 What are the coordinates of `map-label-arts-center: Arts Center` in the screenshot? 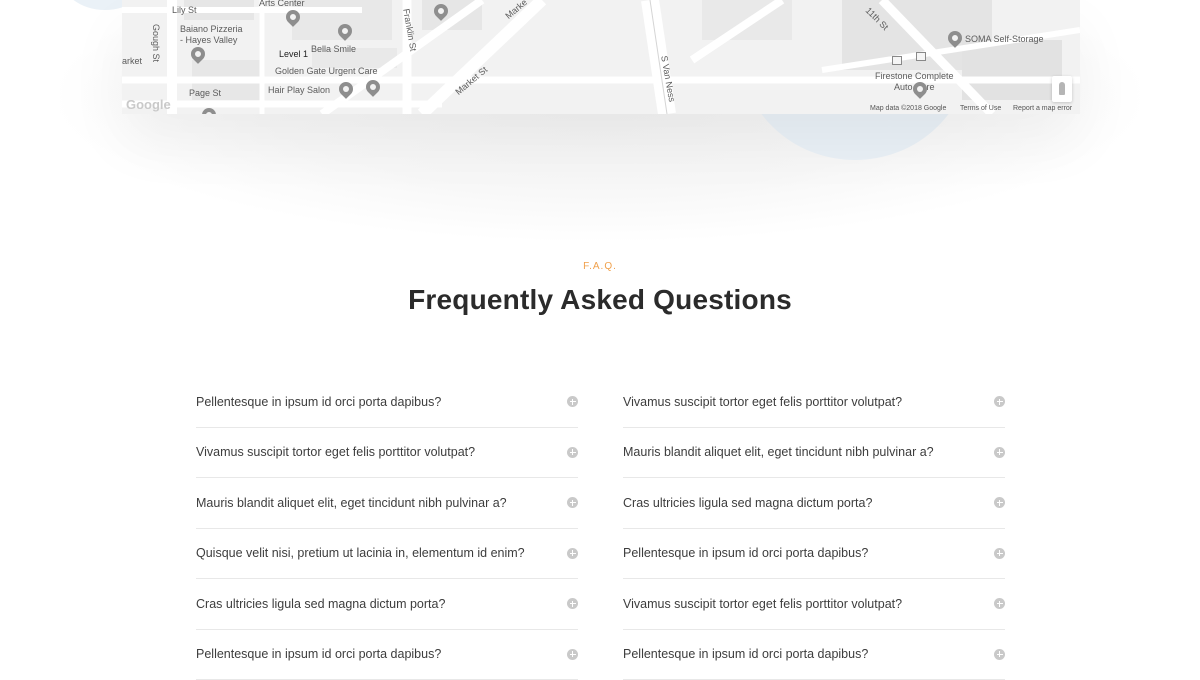 It's located at (282, 4).